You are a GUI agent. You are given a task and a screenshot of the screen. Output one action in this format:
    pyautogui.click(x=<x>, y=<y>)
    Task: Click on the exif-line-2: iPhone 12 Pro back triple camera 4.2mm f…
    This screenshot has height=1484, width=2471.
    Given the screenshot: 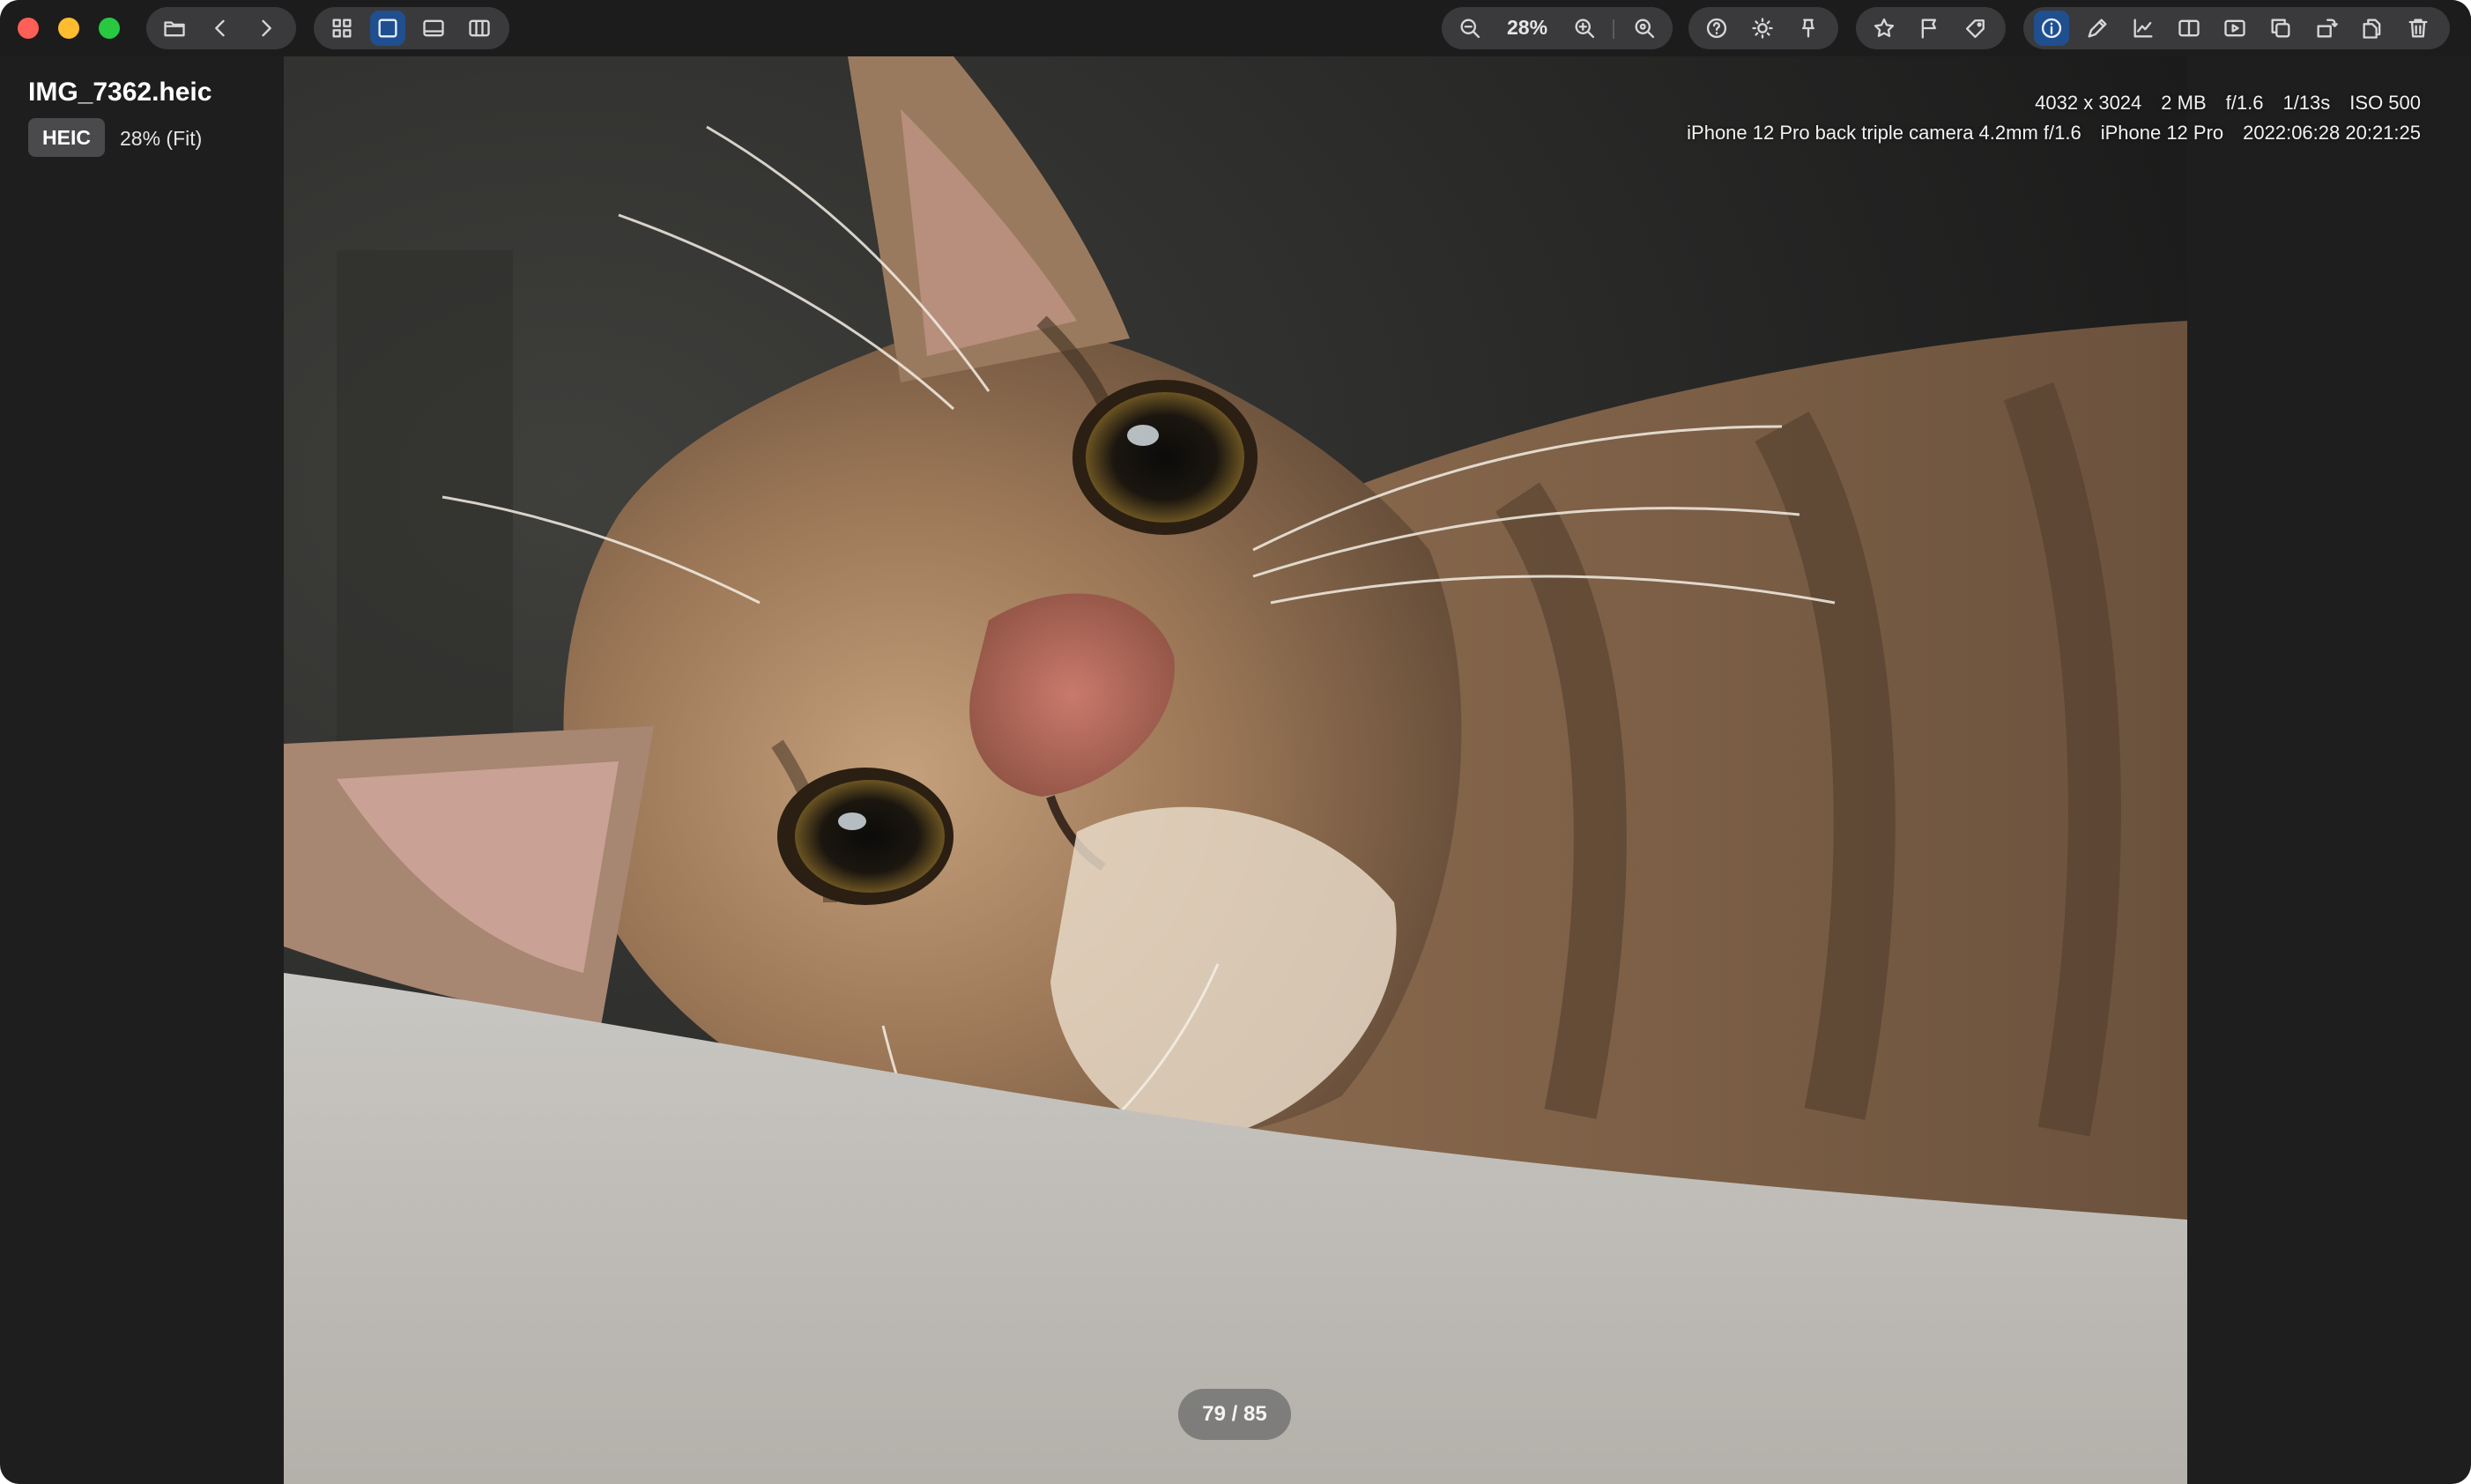 What is the action you would take?
    pyautogui.click(x=2044, y=133)
    